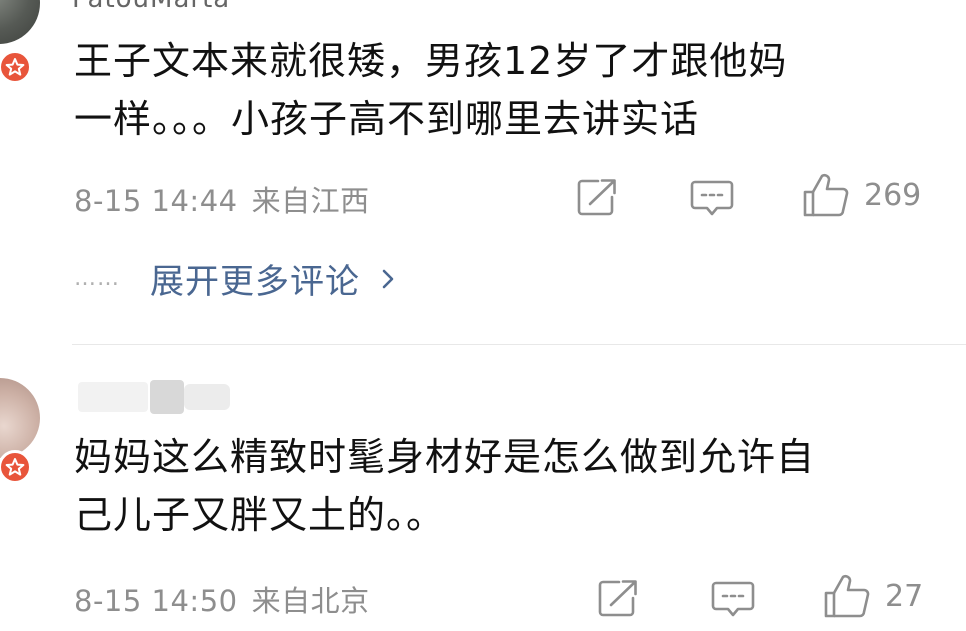 This screenshot has height=631, width=966. I want to click on comment-date: 8-15 14:50, so click(156, 601).